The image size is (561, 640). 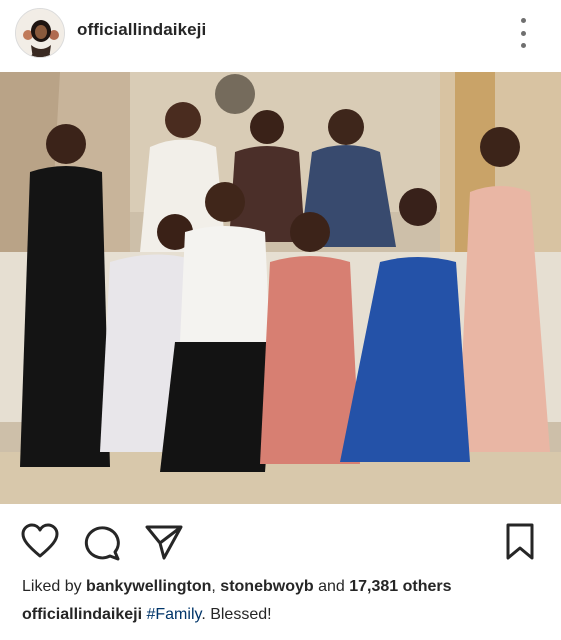 What do you see at coordinates (82, 614) in the screenshot?
I see `caption-username: officiallindaikeji` at bounding box center [82, 614].